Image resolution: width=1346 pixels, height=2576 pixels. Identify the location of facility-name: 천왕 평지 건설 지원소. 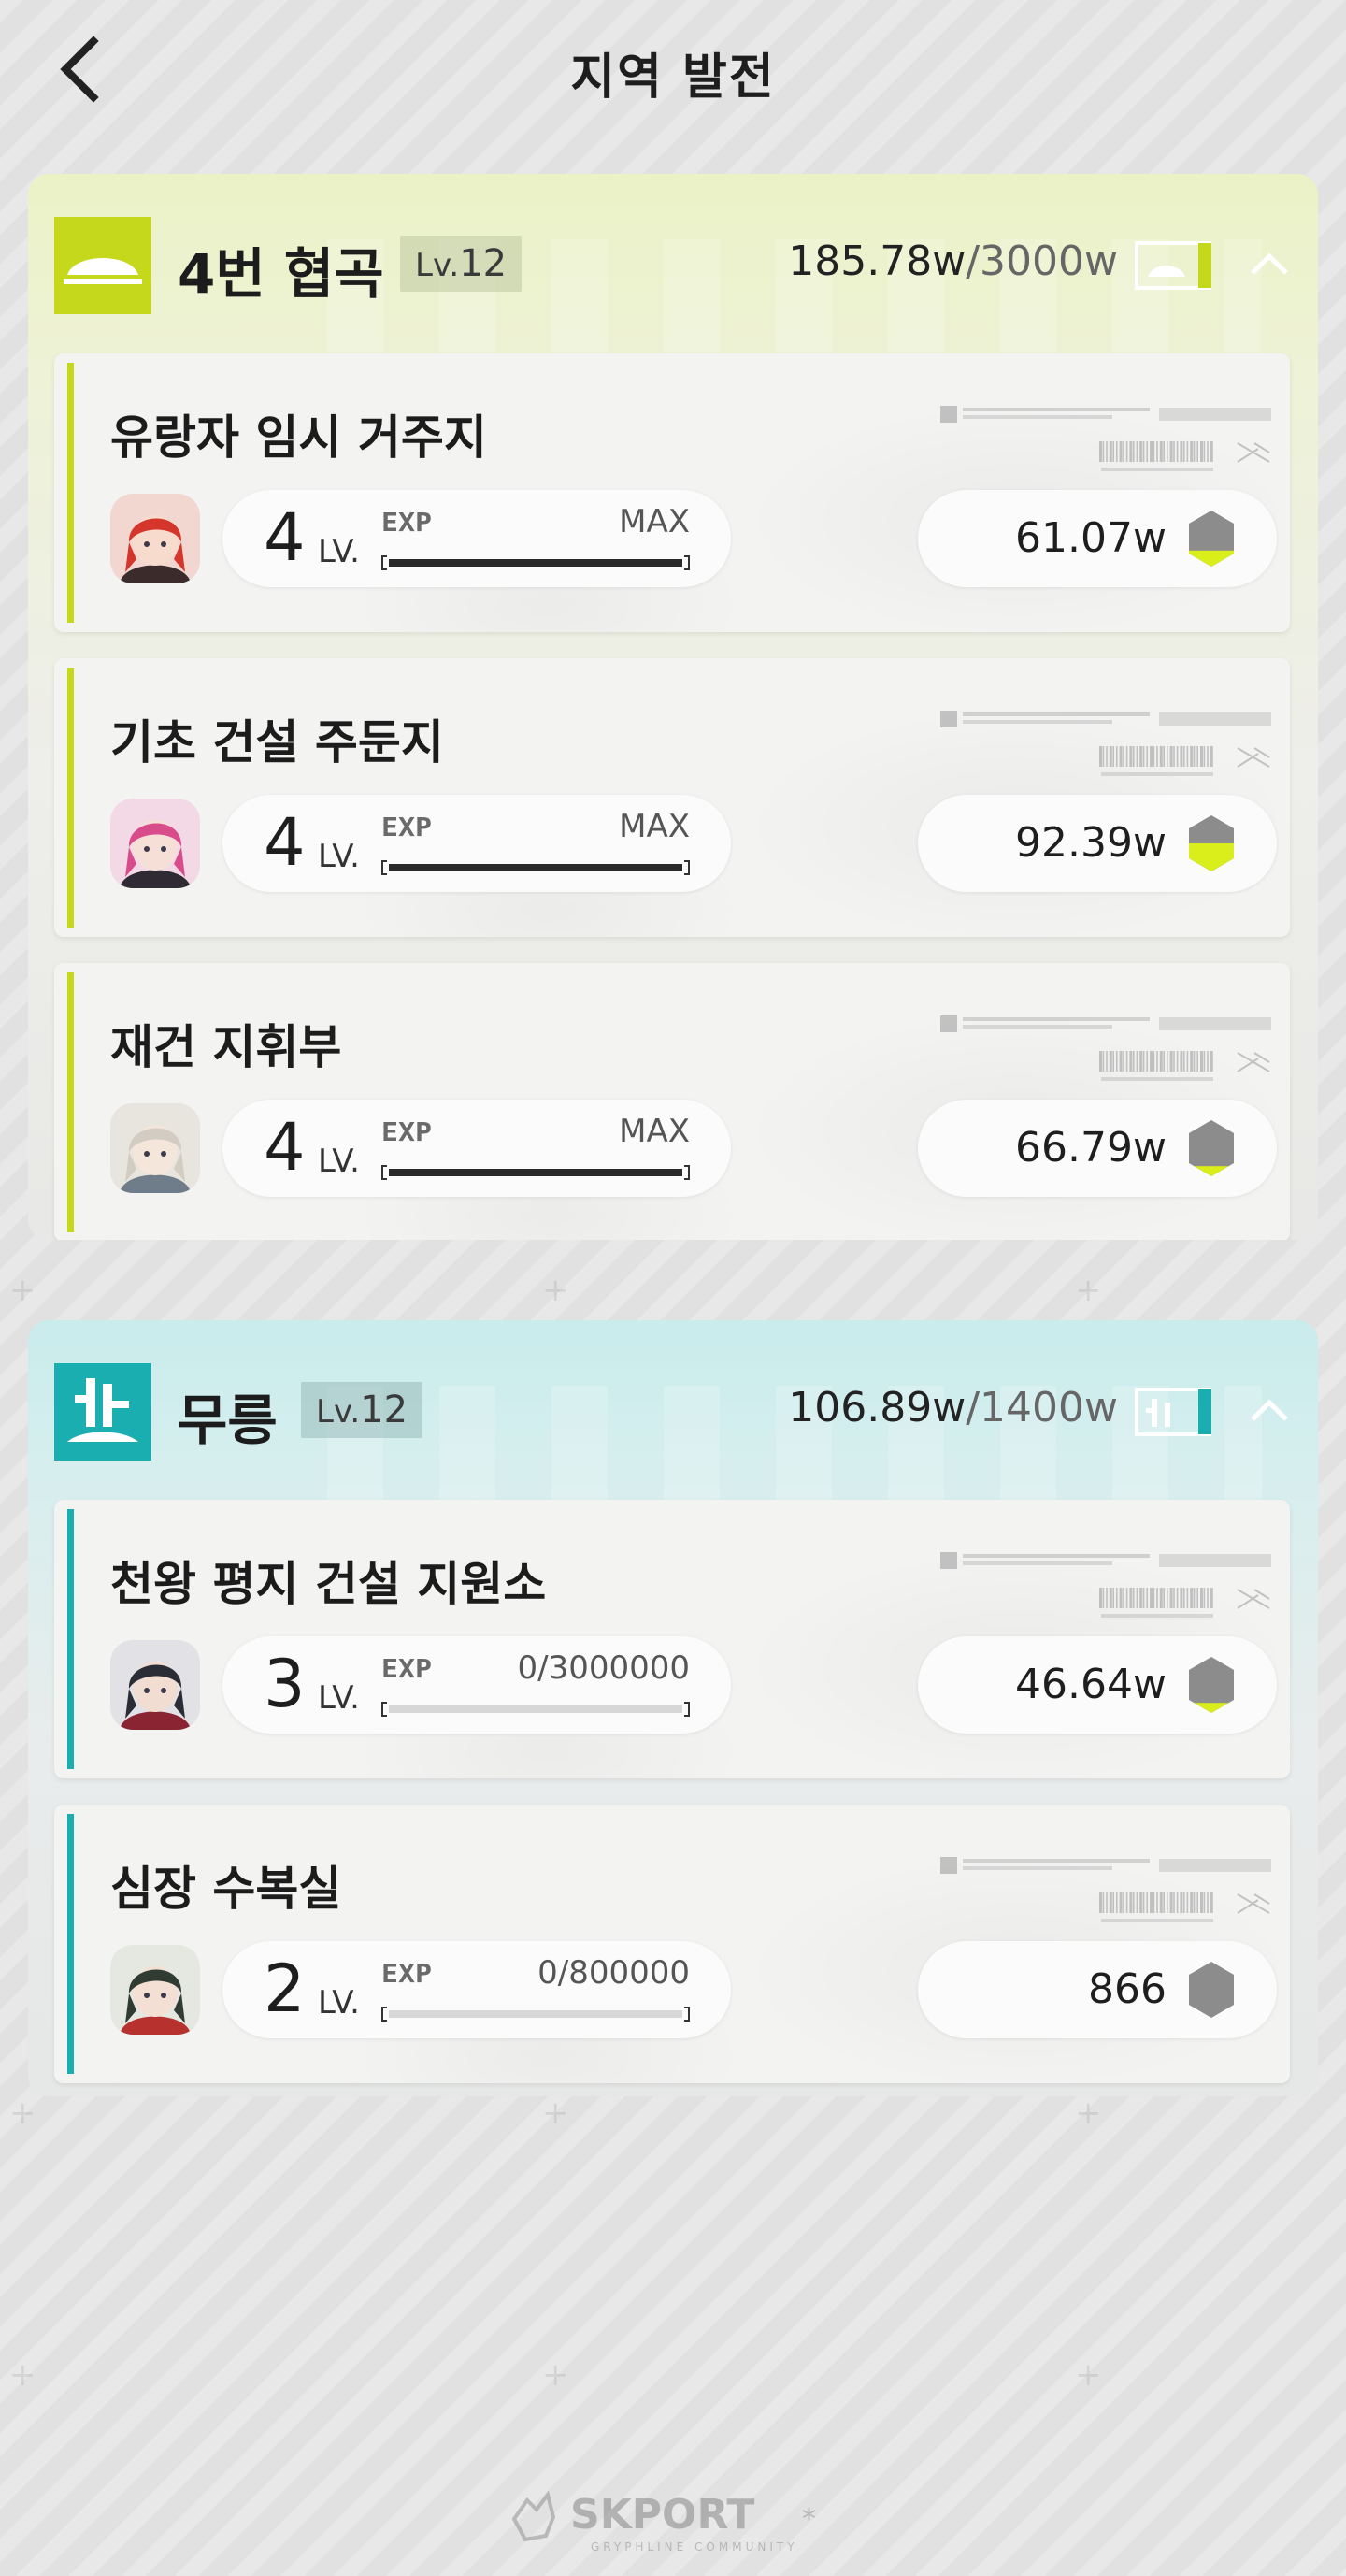
(328, 1584).